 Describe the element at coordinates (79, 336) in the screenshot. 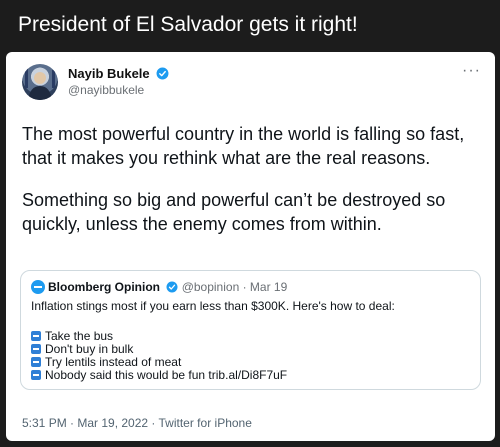

I see `list-item-text: Take the bus` at that location.